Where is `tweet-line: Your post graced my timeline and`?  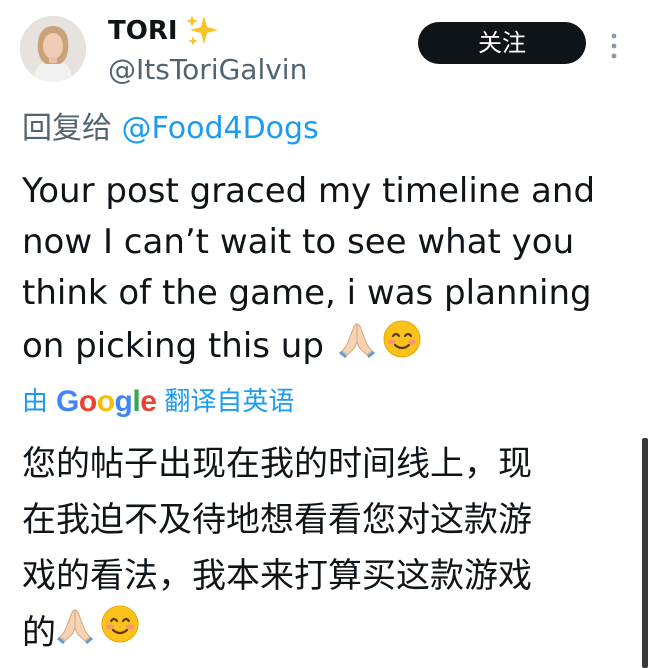 tweet-line: Your post graced my timeline and is located at coordinates (309, 191).